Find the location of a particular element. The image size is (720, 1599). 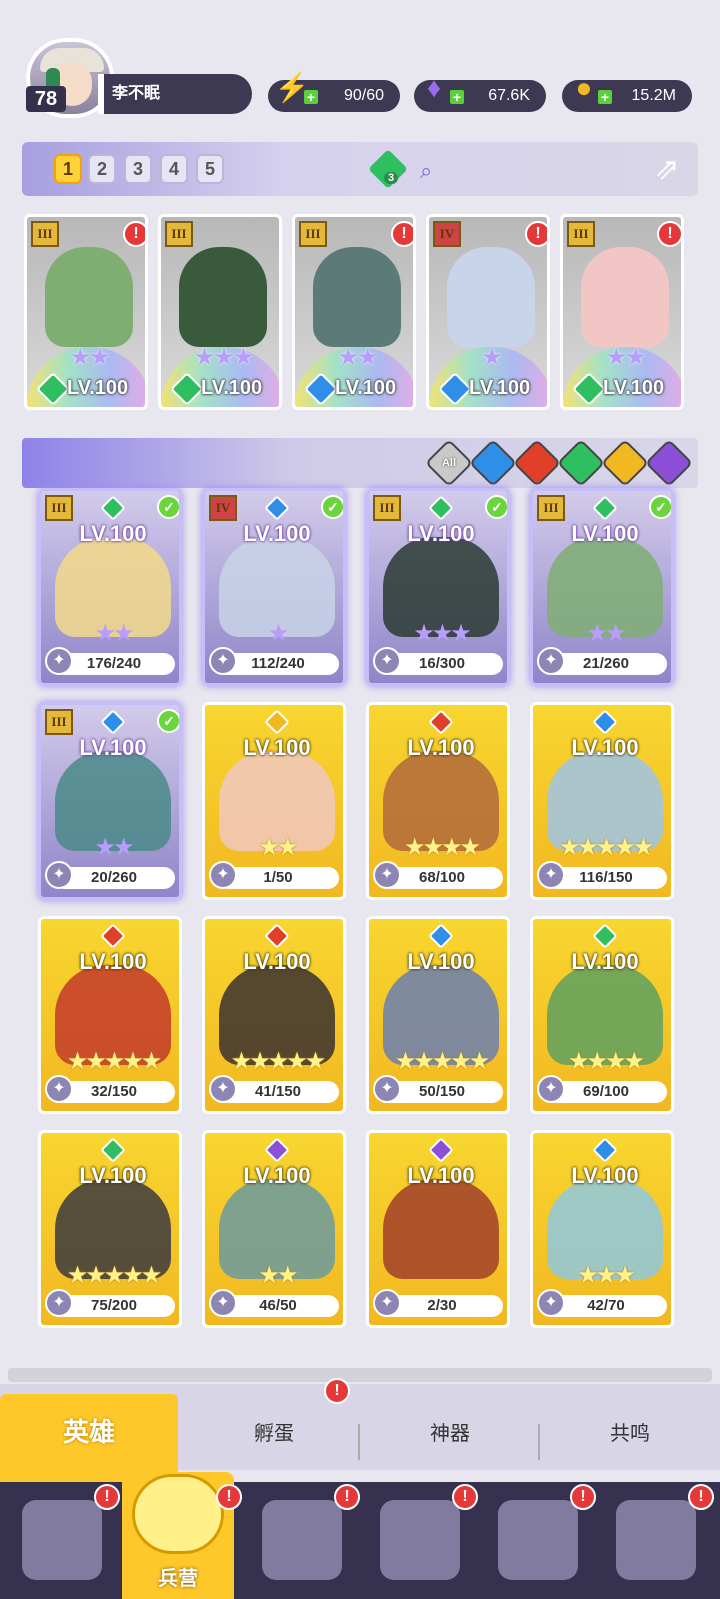

banner-nav-icon is located at coordinates (656, 1540).